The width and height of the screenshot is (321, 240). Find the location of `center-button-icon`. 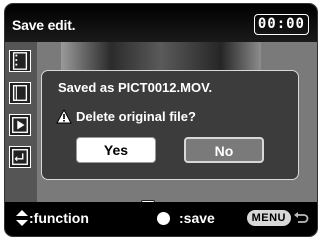

center-button-icon is located at coordinates (163, 218).